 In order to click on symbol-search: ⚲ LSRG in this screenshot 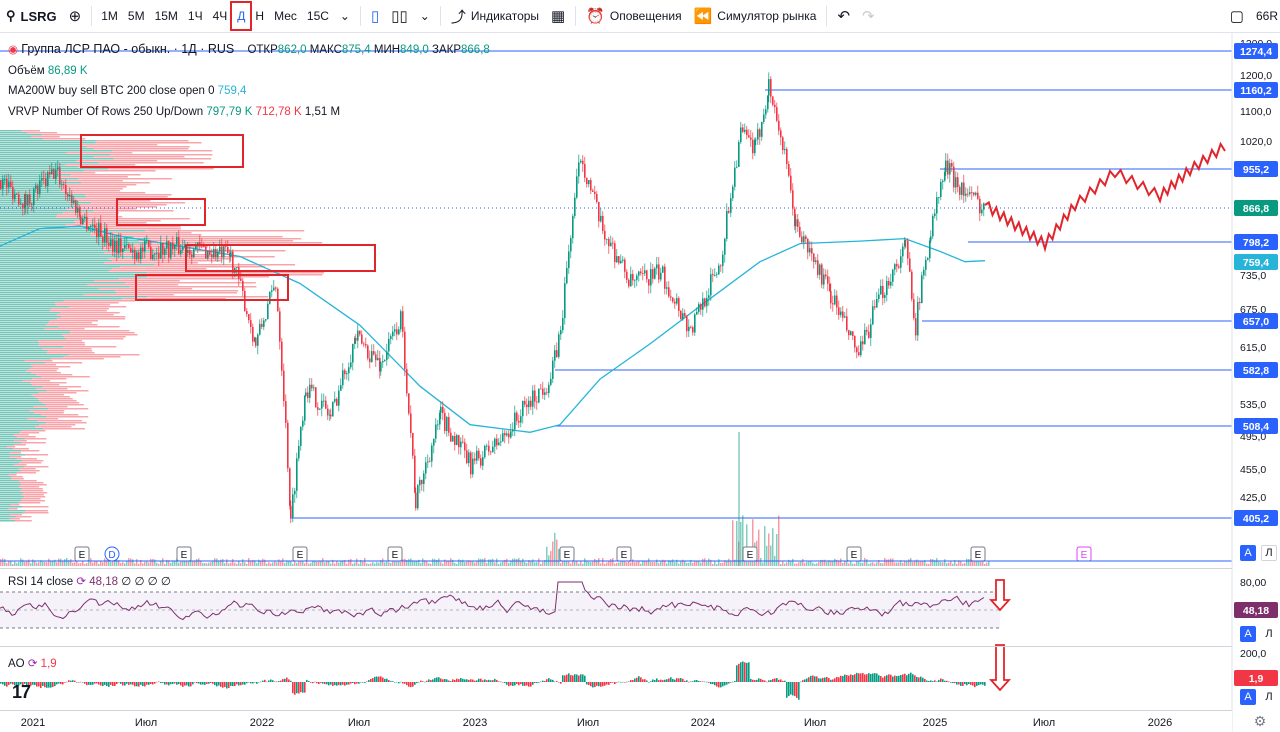, I will do `click(31, 16)`.